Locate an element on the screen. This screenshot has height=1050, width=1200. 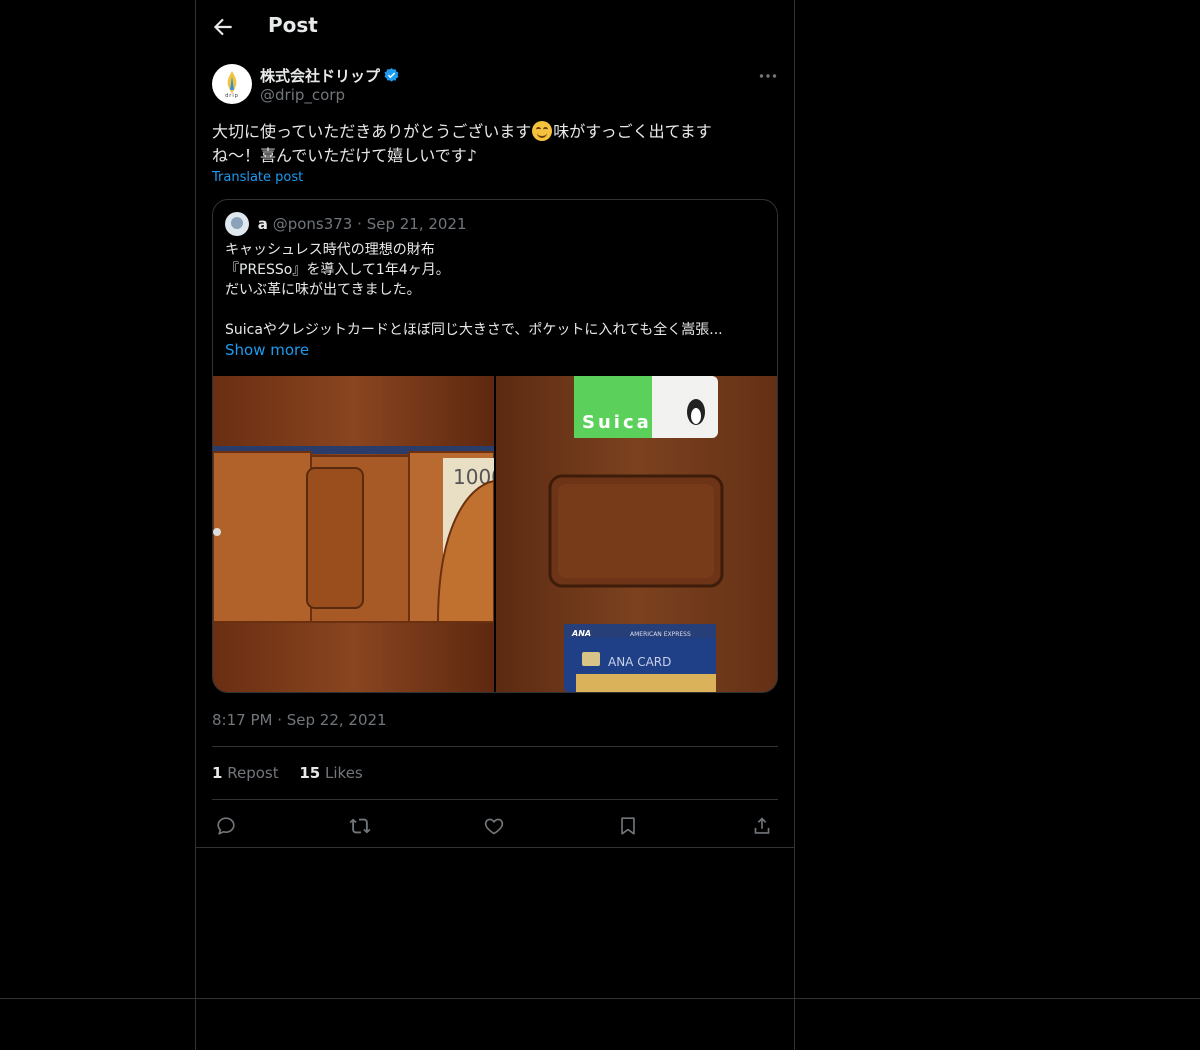
quoted-post-header: a @pons373 · Sep 21, 2021 is located at coordinates (346, 224).